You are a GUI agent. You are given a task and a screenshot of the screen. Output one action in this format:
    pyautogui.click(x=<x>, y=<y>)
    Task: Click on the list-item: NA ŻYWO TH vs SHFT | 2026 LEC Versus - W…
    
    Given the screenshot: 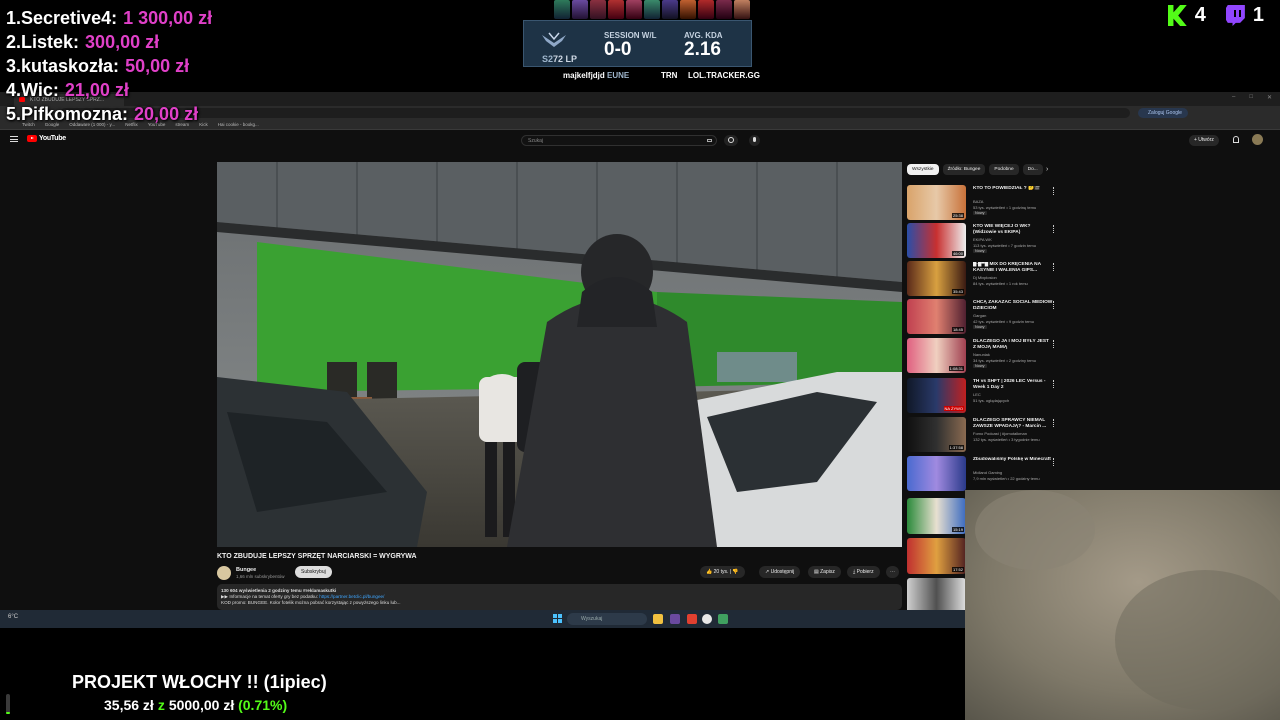 What is the action you would take?
    pyautogui.click(x=982, y=396)
    